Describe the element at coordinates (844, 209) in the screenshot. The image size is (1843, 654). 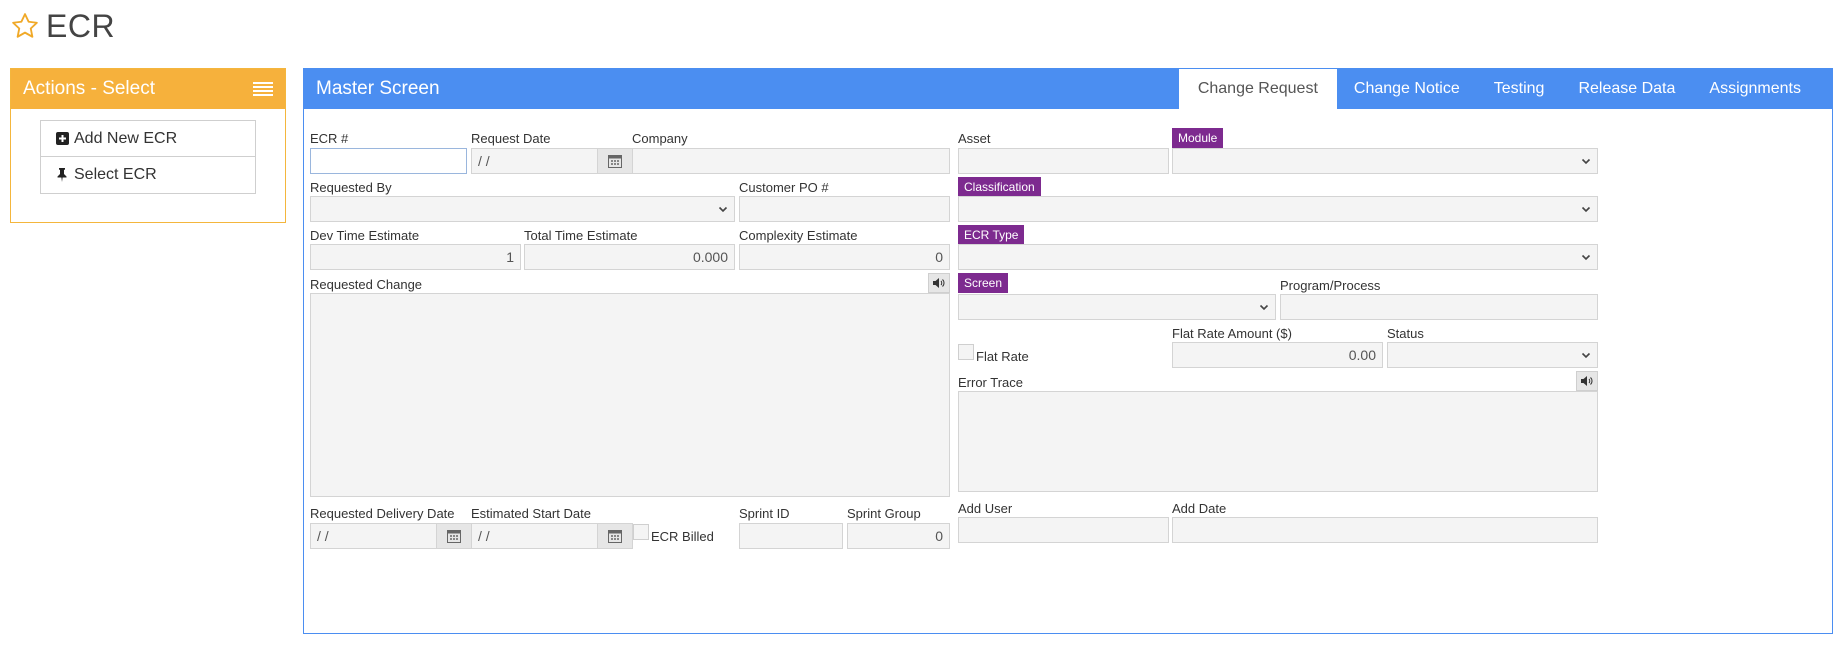
I see `customer-po-input` at that location.